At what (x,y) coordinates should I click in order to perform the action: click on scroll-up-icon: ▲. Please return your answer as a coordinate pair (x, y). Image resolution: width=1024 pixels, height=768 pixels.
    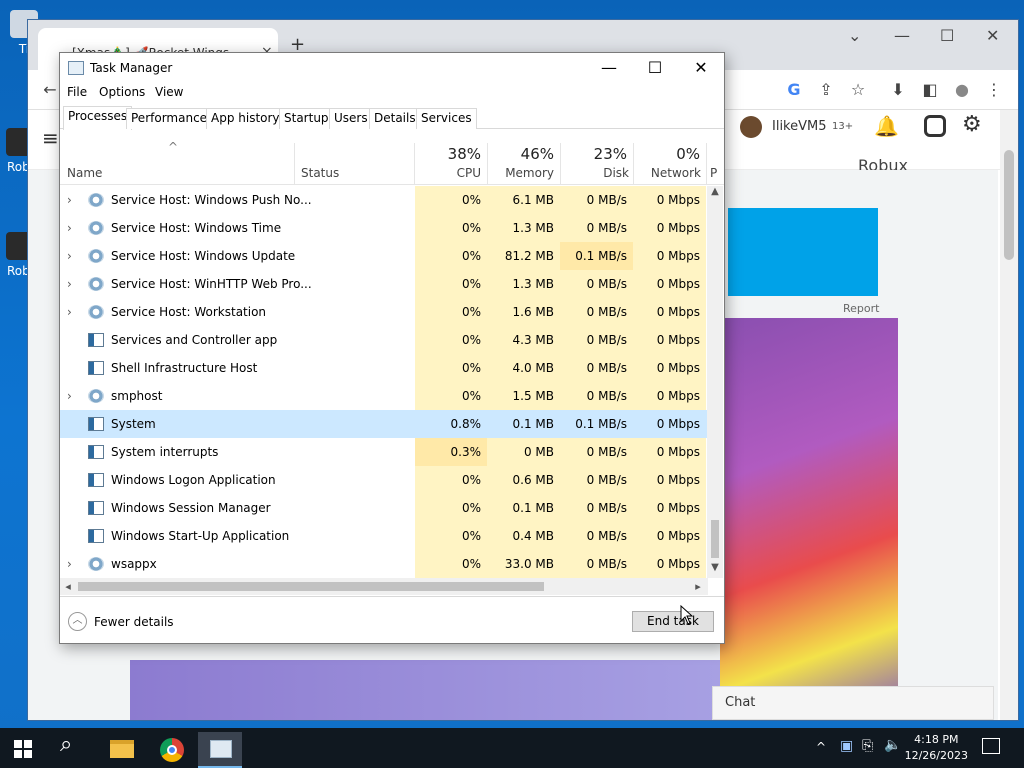
    Looking at the image, I should click on (715, 194).